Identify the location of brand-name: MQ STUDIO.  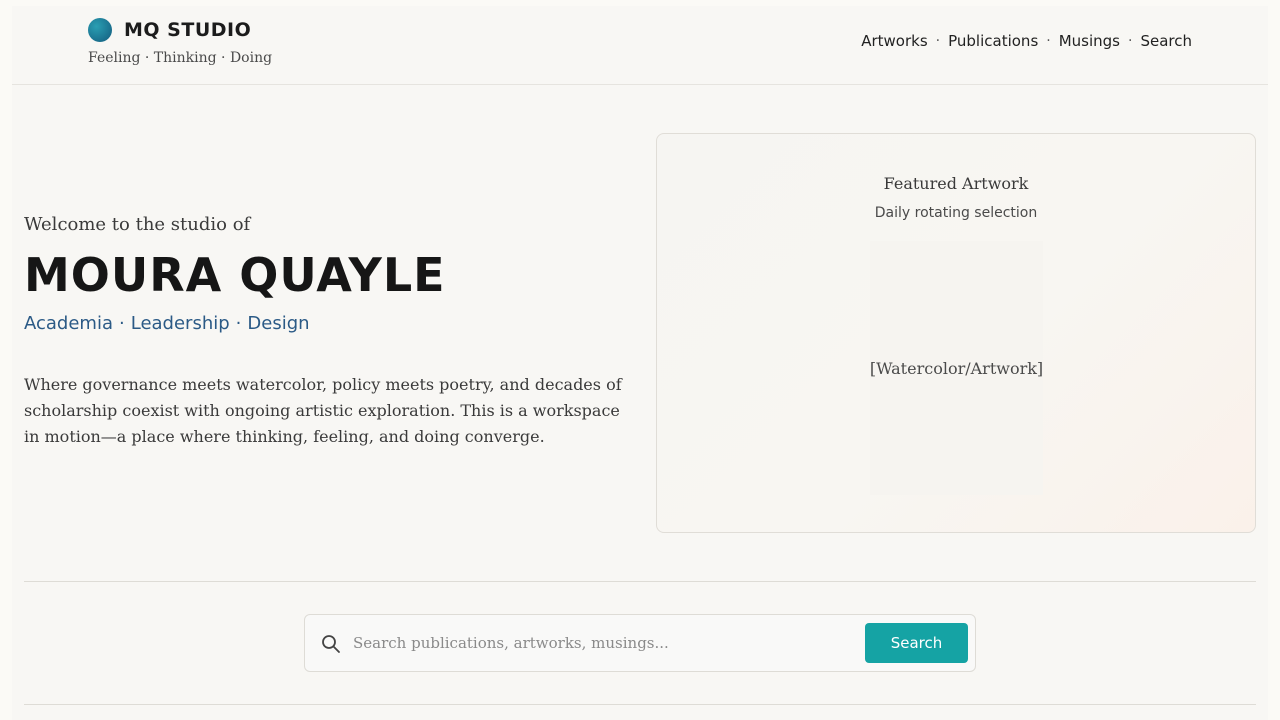
(187, 30).